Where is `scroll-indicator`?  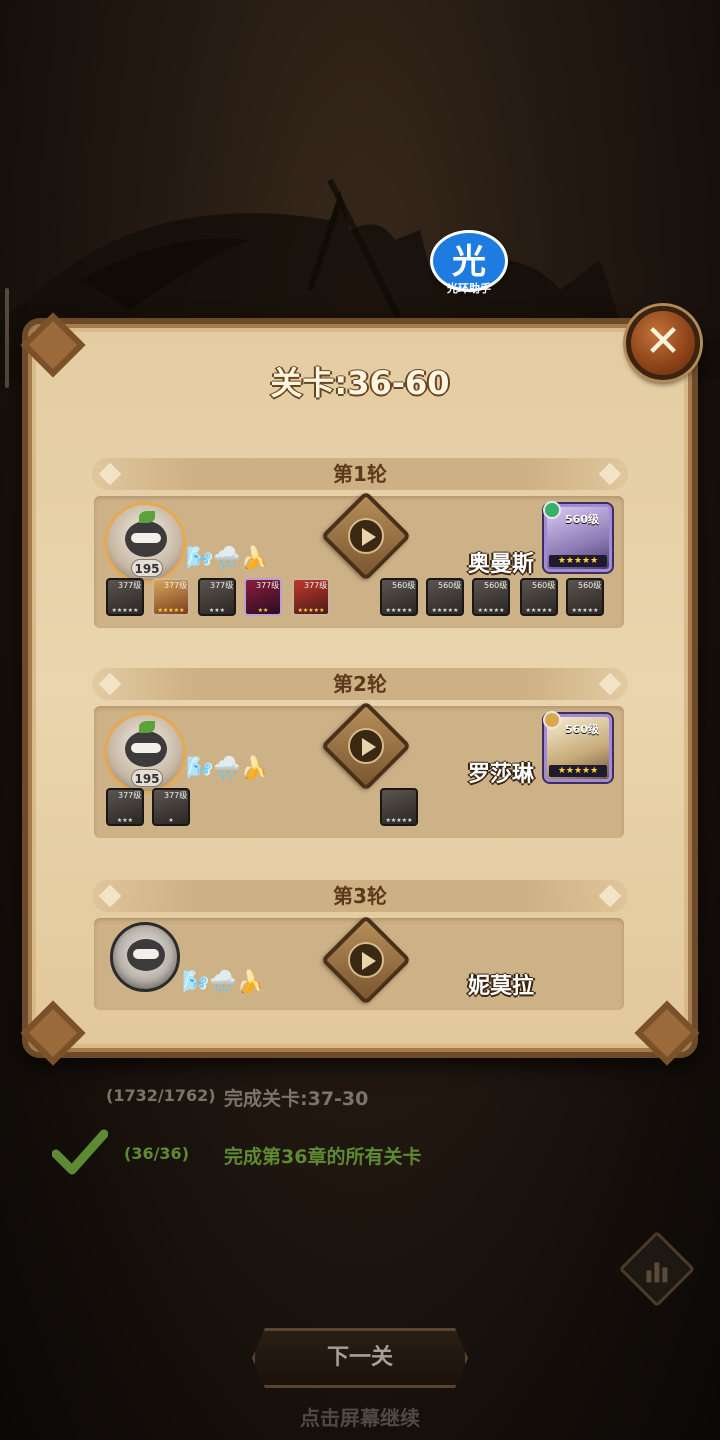
scroll-indicator is located at coordinates (7, 338).